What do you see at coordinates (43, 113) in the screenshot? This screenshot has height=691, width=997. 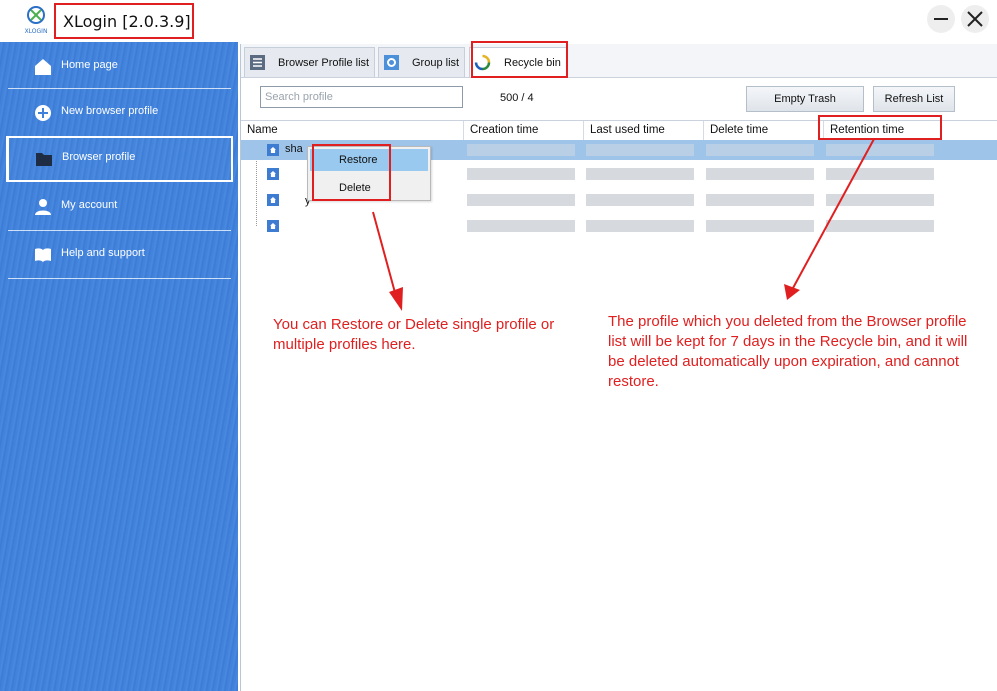 I see `plus-circle-icon` at bounding box center [43, 113].